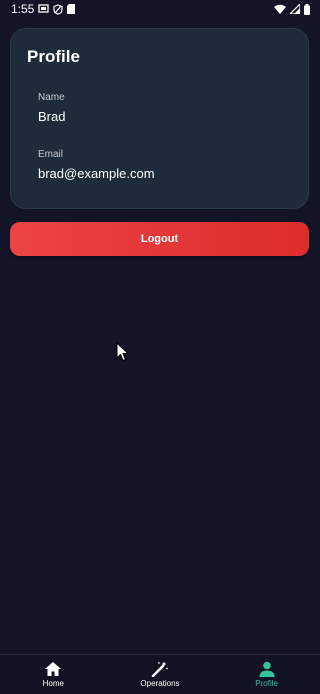  What do you see at coordinates (123, 354) in the screenshot?
I see `mouse-cursor-icon` at bounding box center [123, 354].